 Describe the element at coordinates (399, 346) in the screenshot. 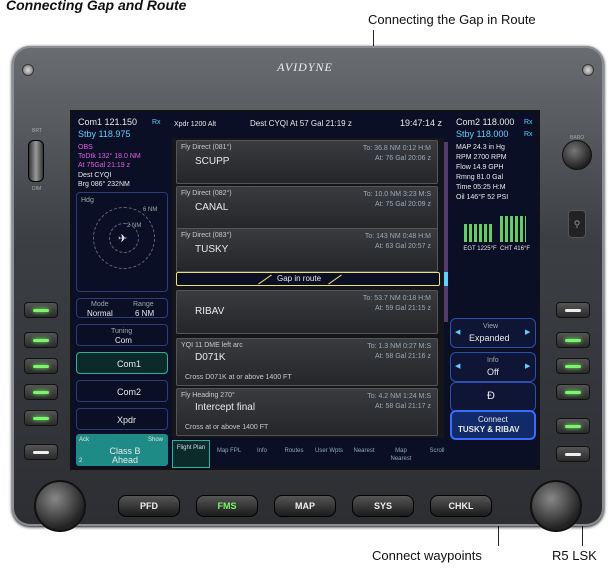

I see `leg-distance: To: 1.3 NM 0:27 M:S` at that location.